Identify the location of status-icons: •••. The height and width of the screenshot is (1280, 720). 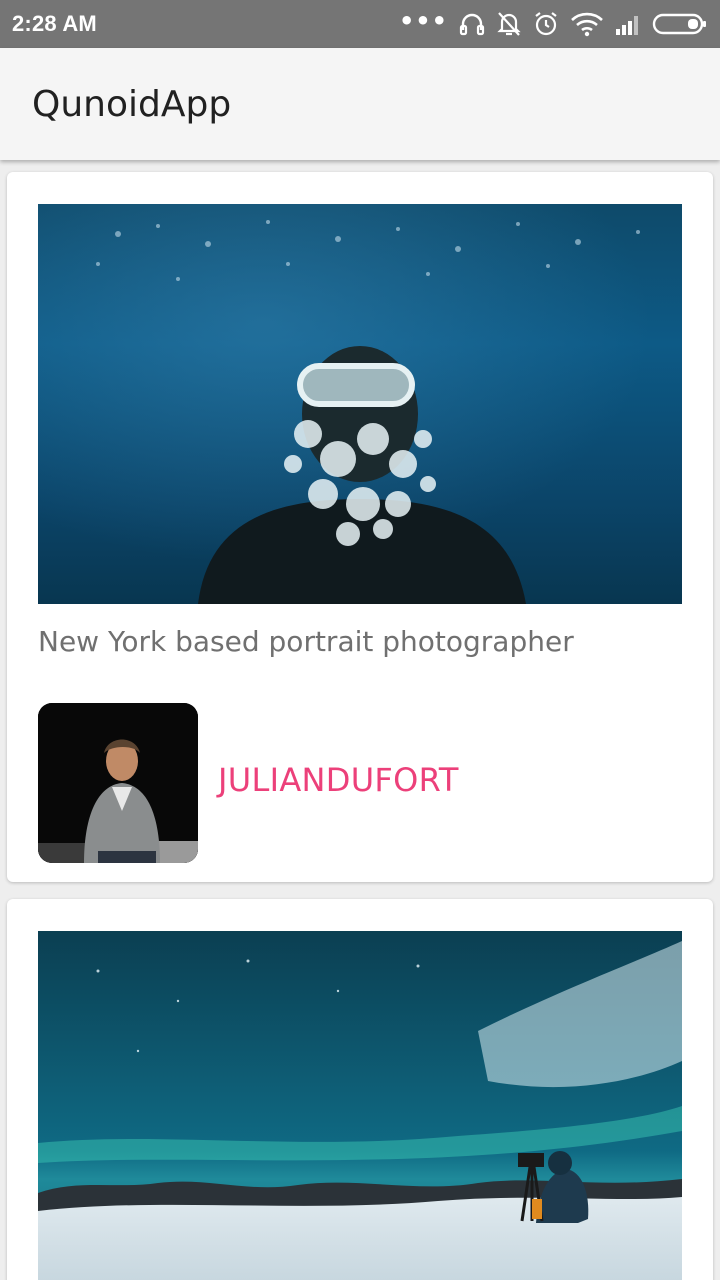
(553, 24).